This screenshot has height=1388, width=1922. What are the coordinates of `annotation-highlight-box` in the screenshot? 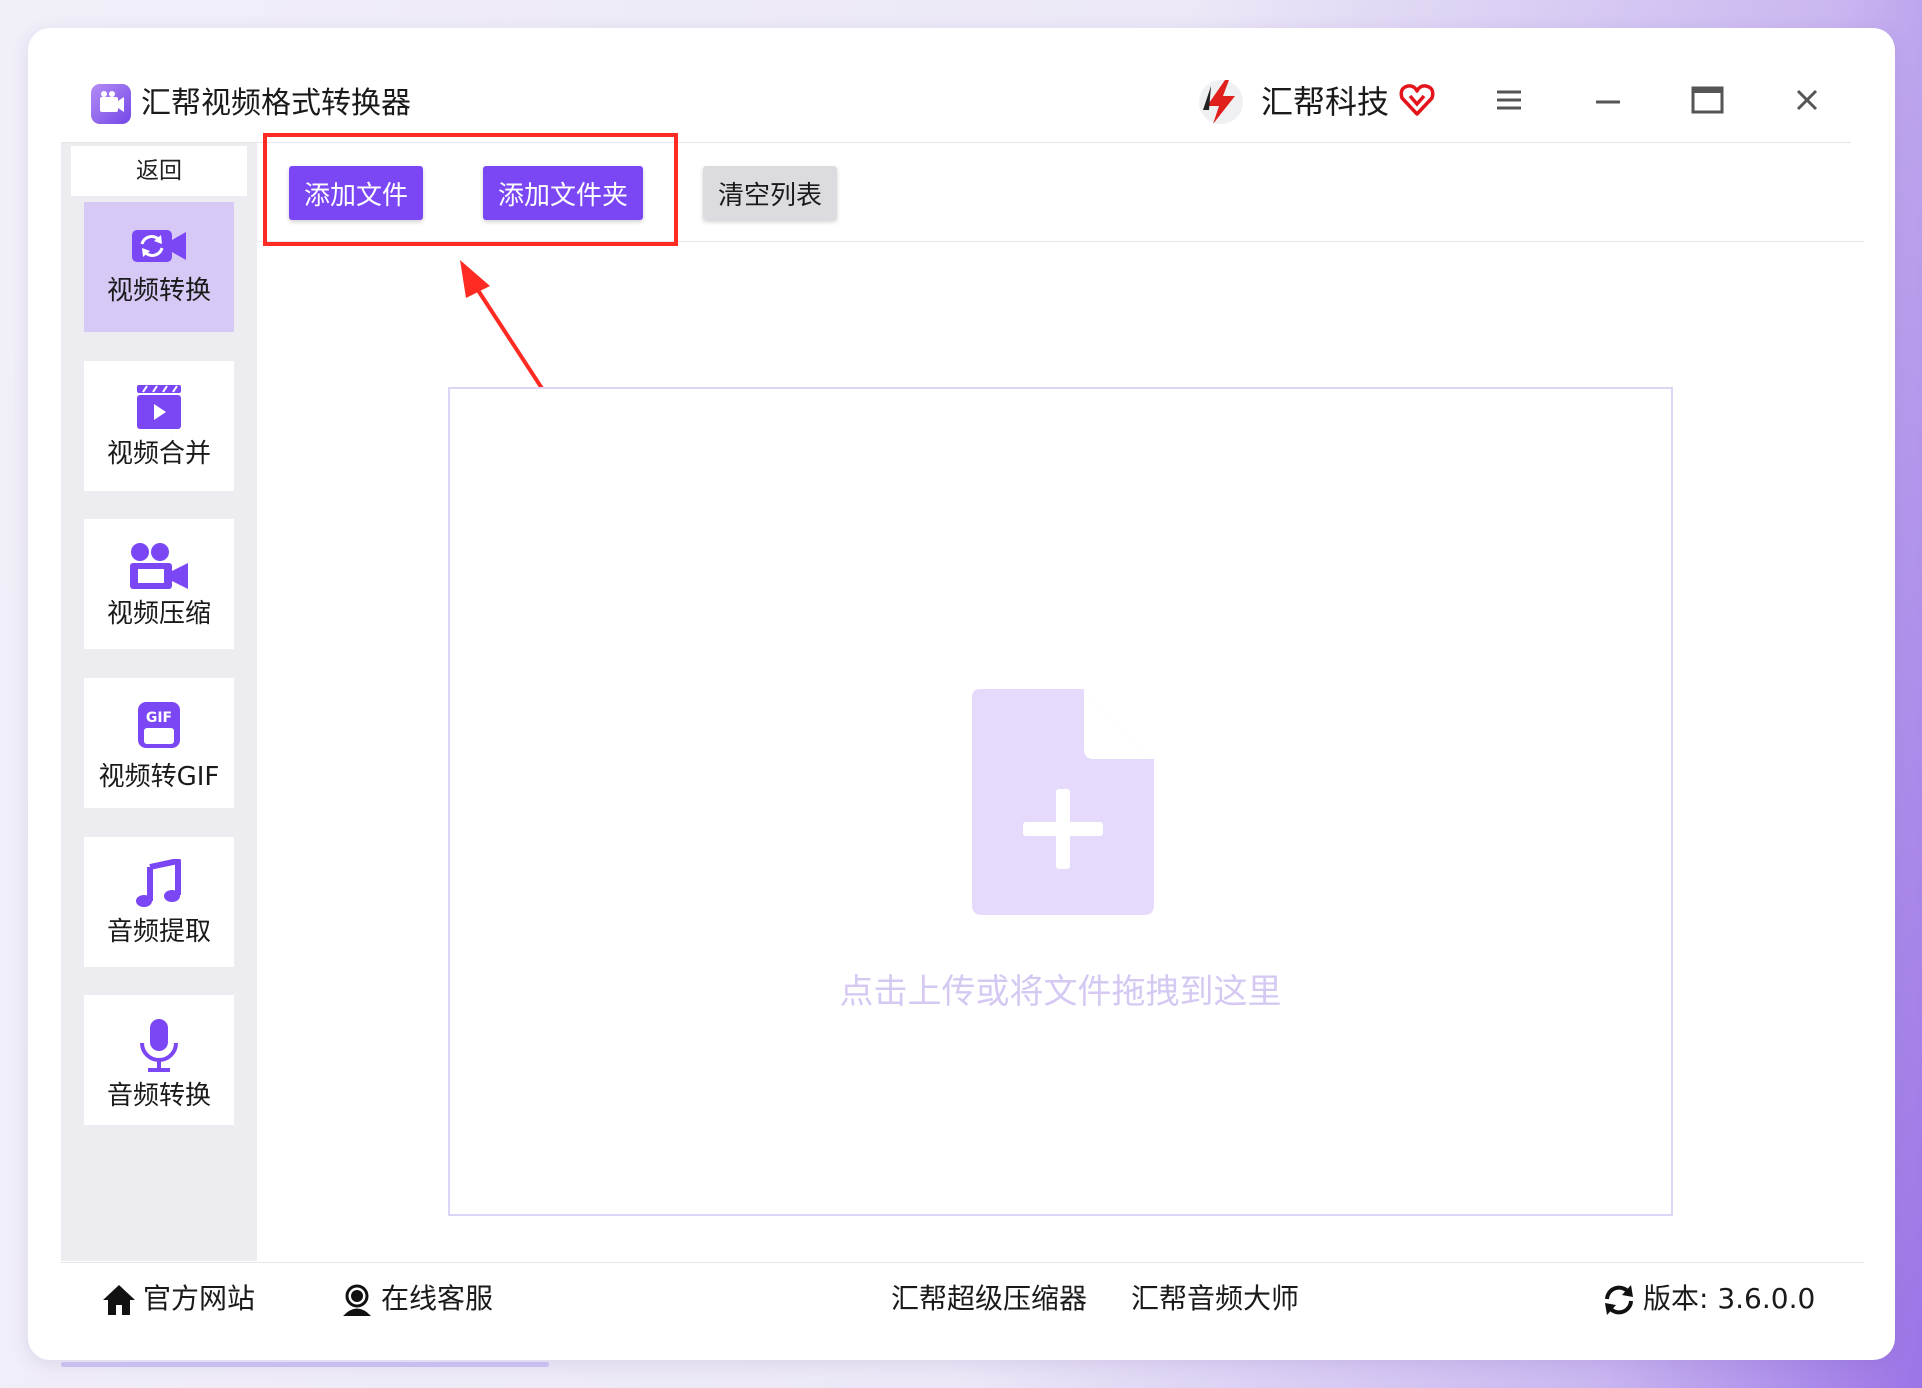 It's located at (470, 189).